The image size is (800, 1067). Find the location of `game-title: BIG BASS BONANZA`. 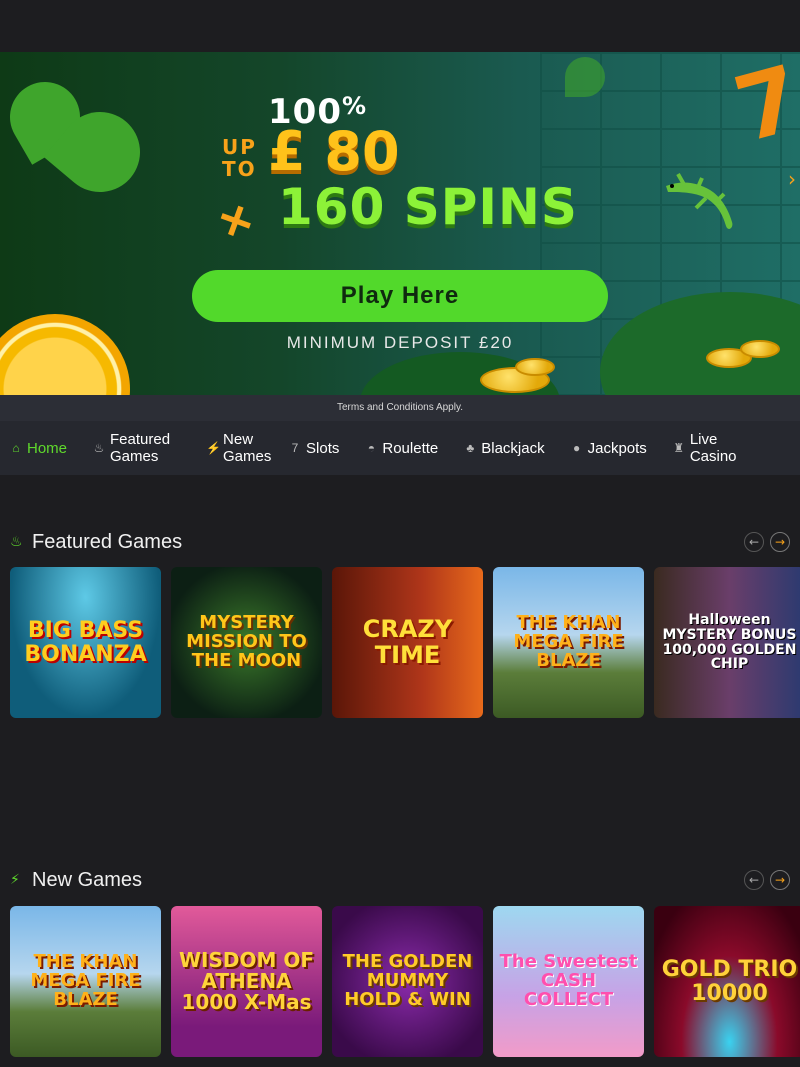

game-title: BIG BASS BONANZA is located at coordinates (85, 642).